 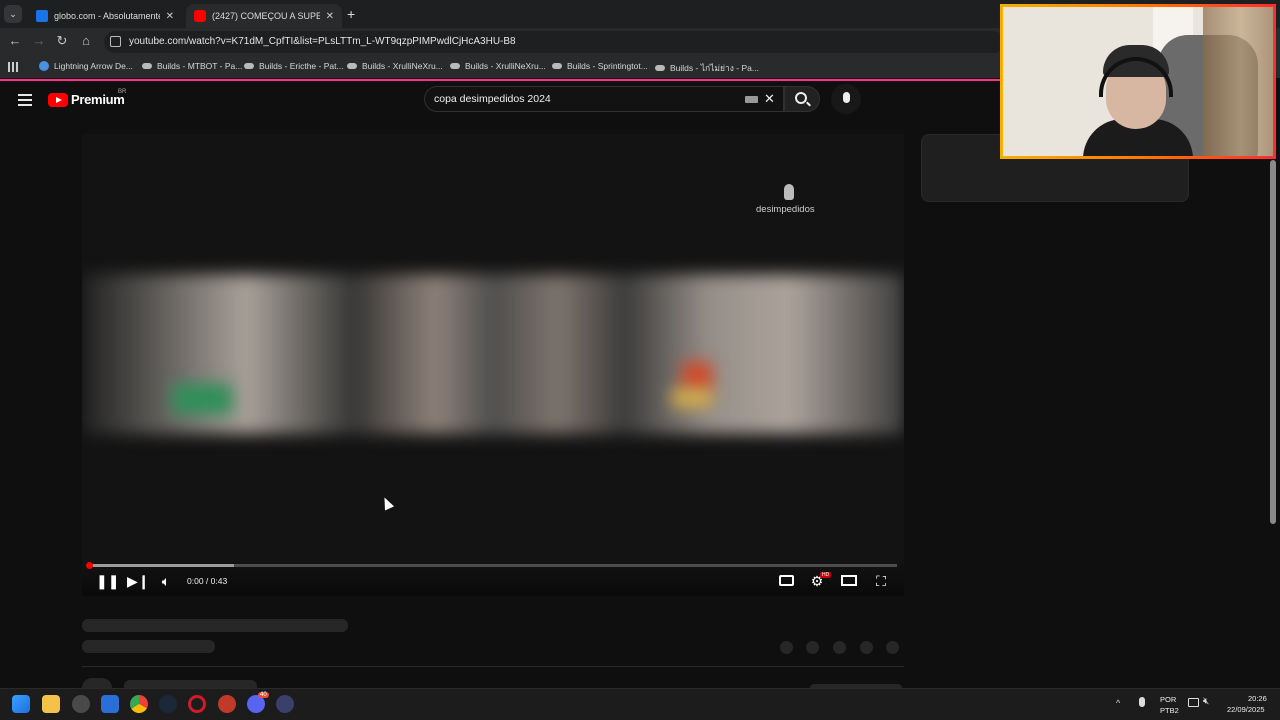 I want to click on tab-globo: globo.com - Absolutamente tu ✕, so click(x=105, y=16).